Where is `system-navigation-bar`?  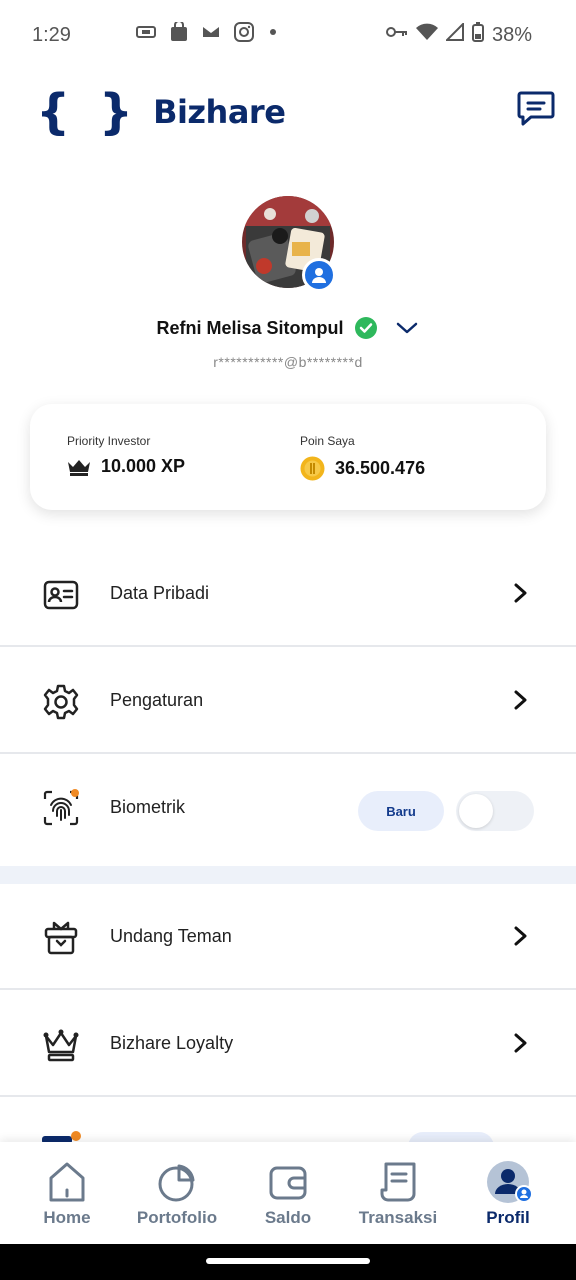
system-navigation-bar is located at coordinates (288, 1262).